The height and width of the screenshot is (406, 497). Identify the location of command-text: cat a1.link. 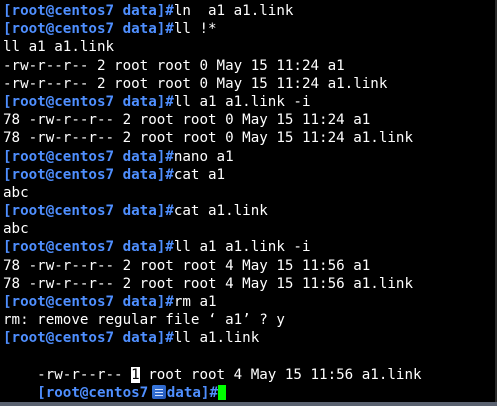
(220, 211).